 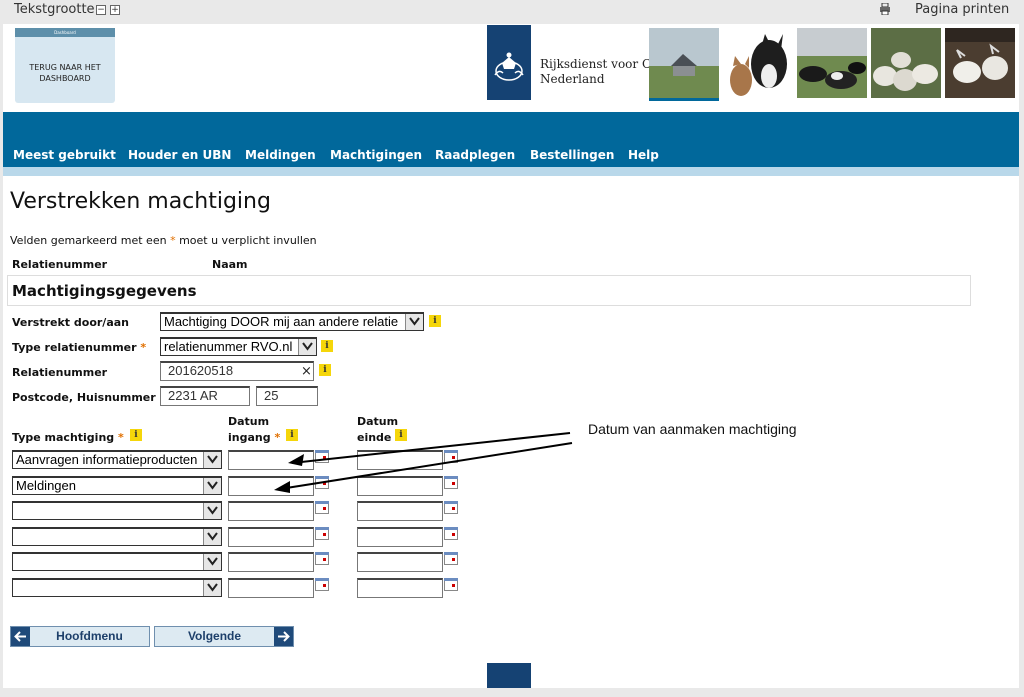 I want to click on annotation-label: Datum van aanmaken machtiging, so click(x=692, y=429).